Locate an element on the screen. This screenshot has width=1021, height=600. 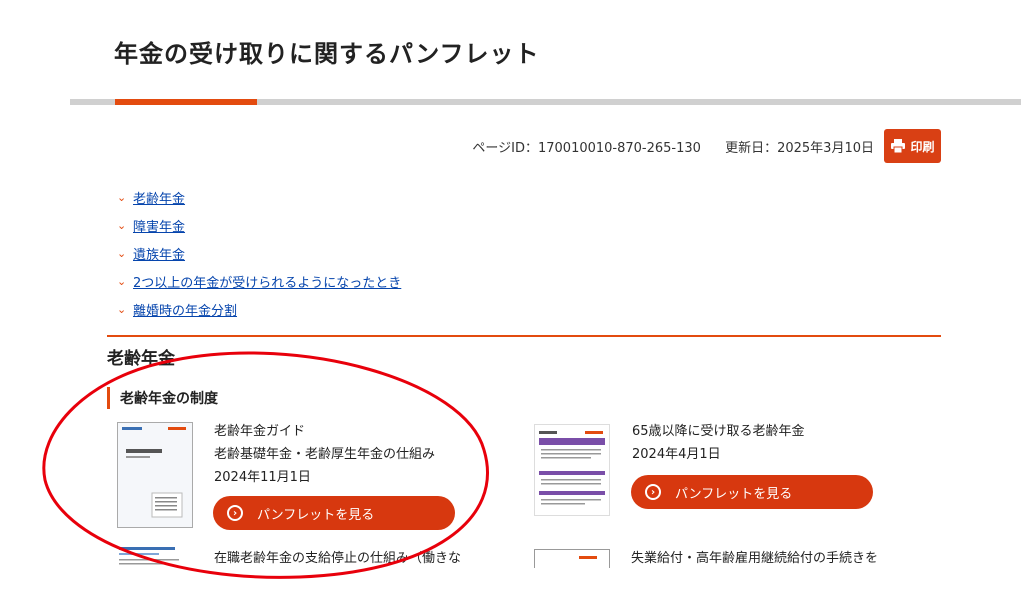
pamphlet-title: 在職老齢年金の支給停止の仕組み（働きな is located at coordinates (338, 558).